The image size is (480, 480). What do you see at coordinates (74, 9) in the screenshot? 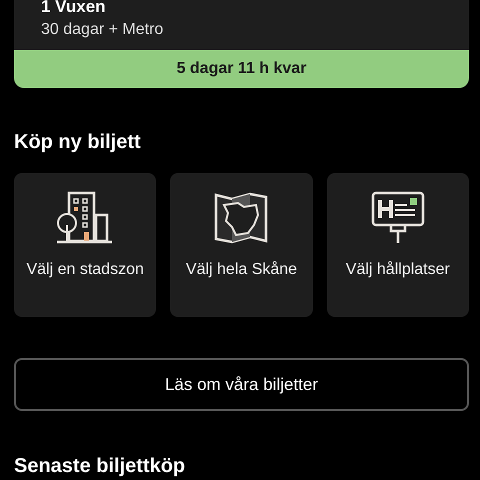
I see `traveller-count: 1 Vuxen` at bounding box center [74, 9].